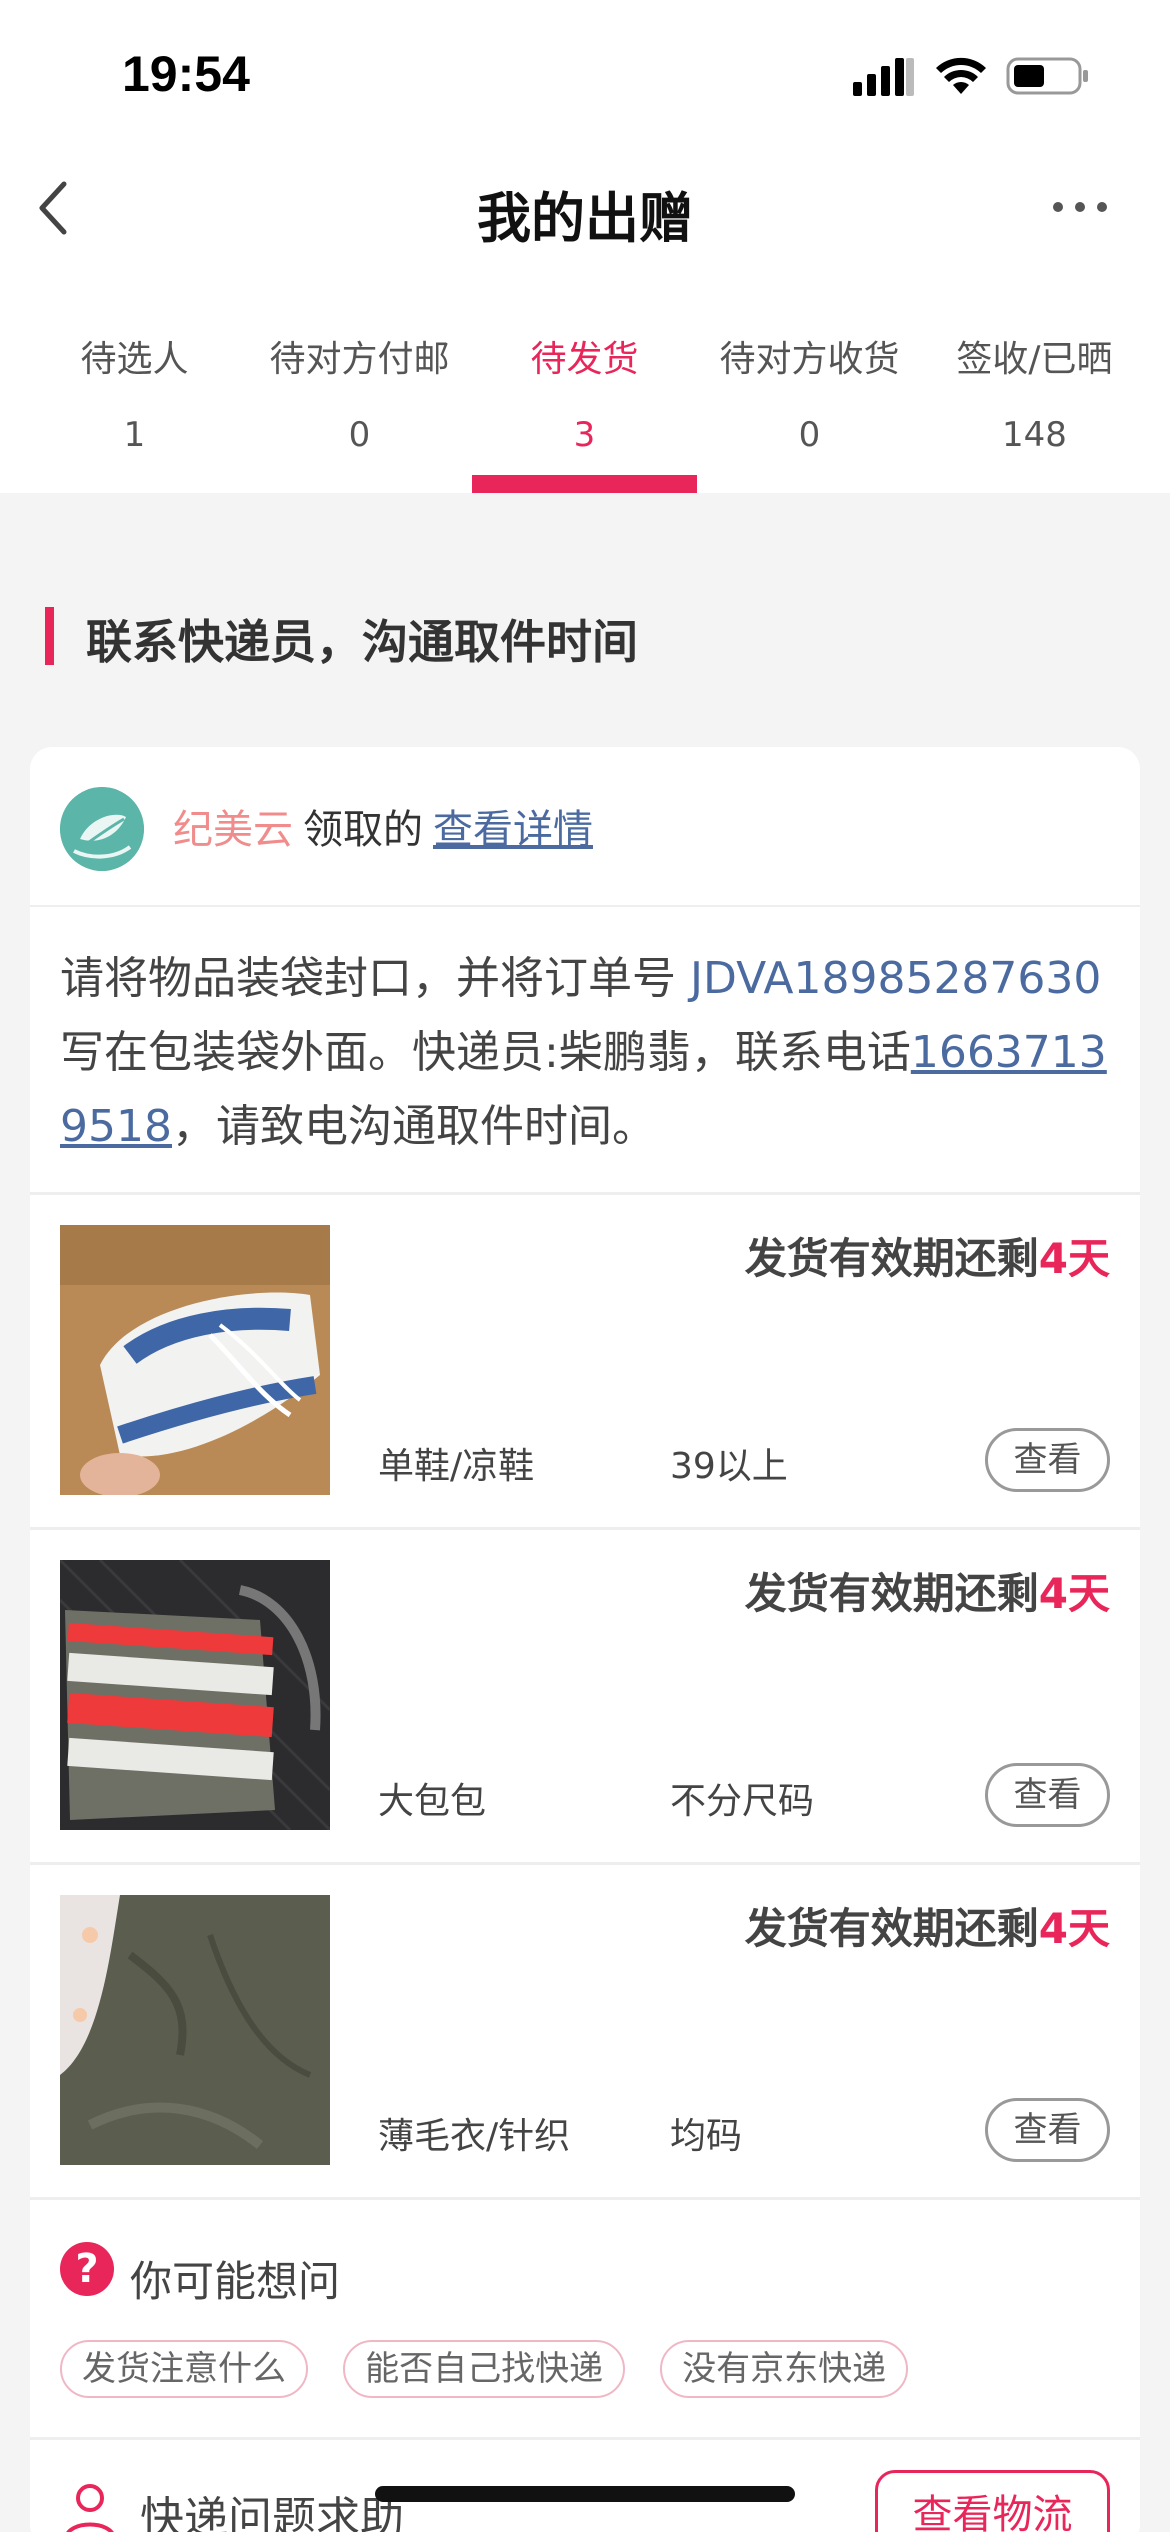 This screenshot has width=1170, height=2532. I want to click on leaf-logo-icon, so click(102, 829).